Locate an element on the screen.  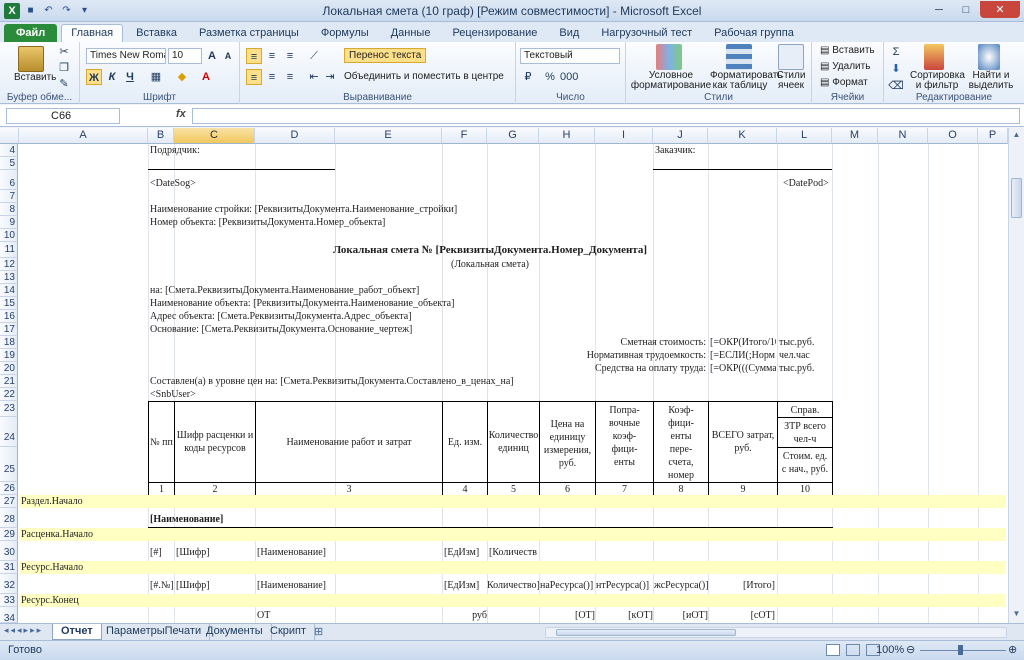
zoom-slider is located at coordinates (963, 650).